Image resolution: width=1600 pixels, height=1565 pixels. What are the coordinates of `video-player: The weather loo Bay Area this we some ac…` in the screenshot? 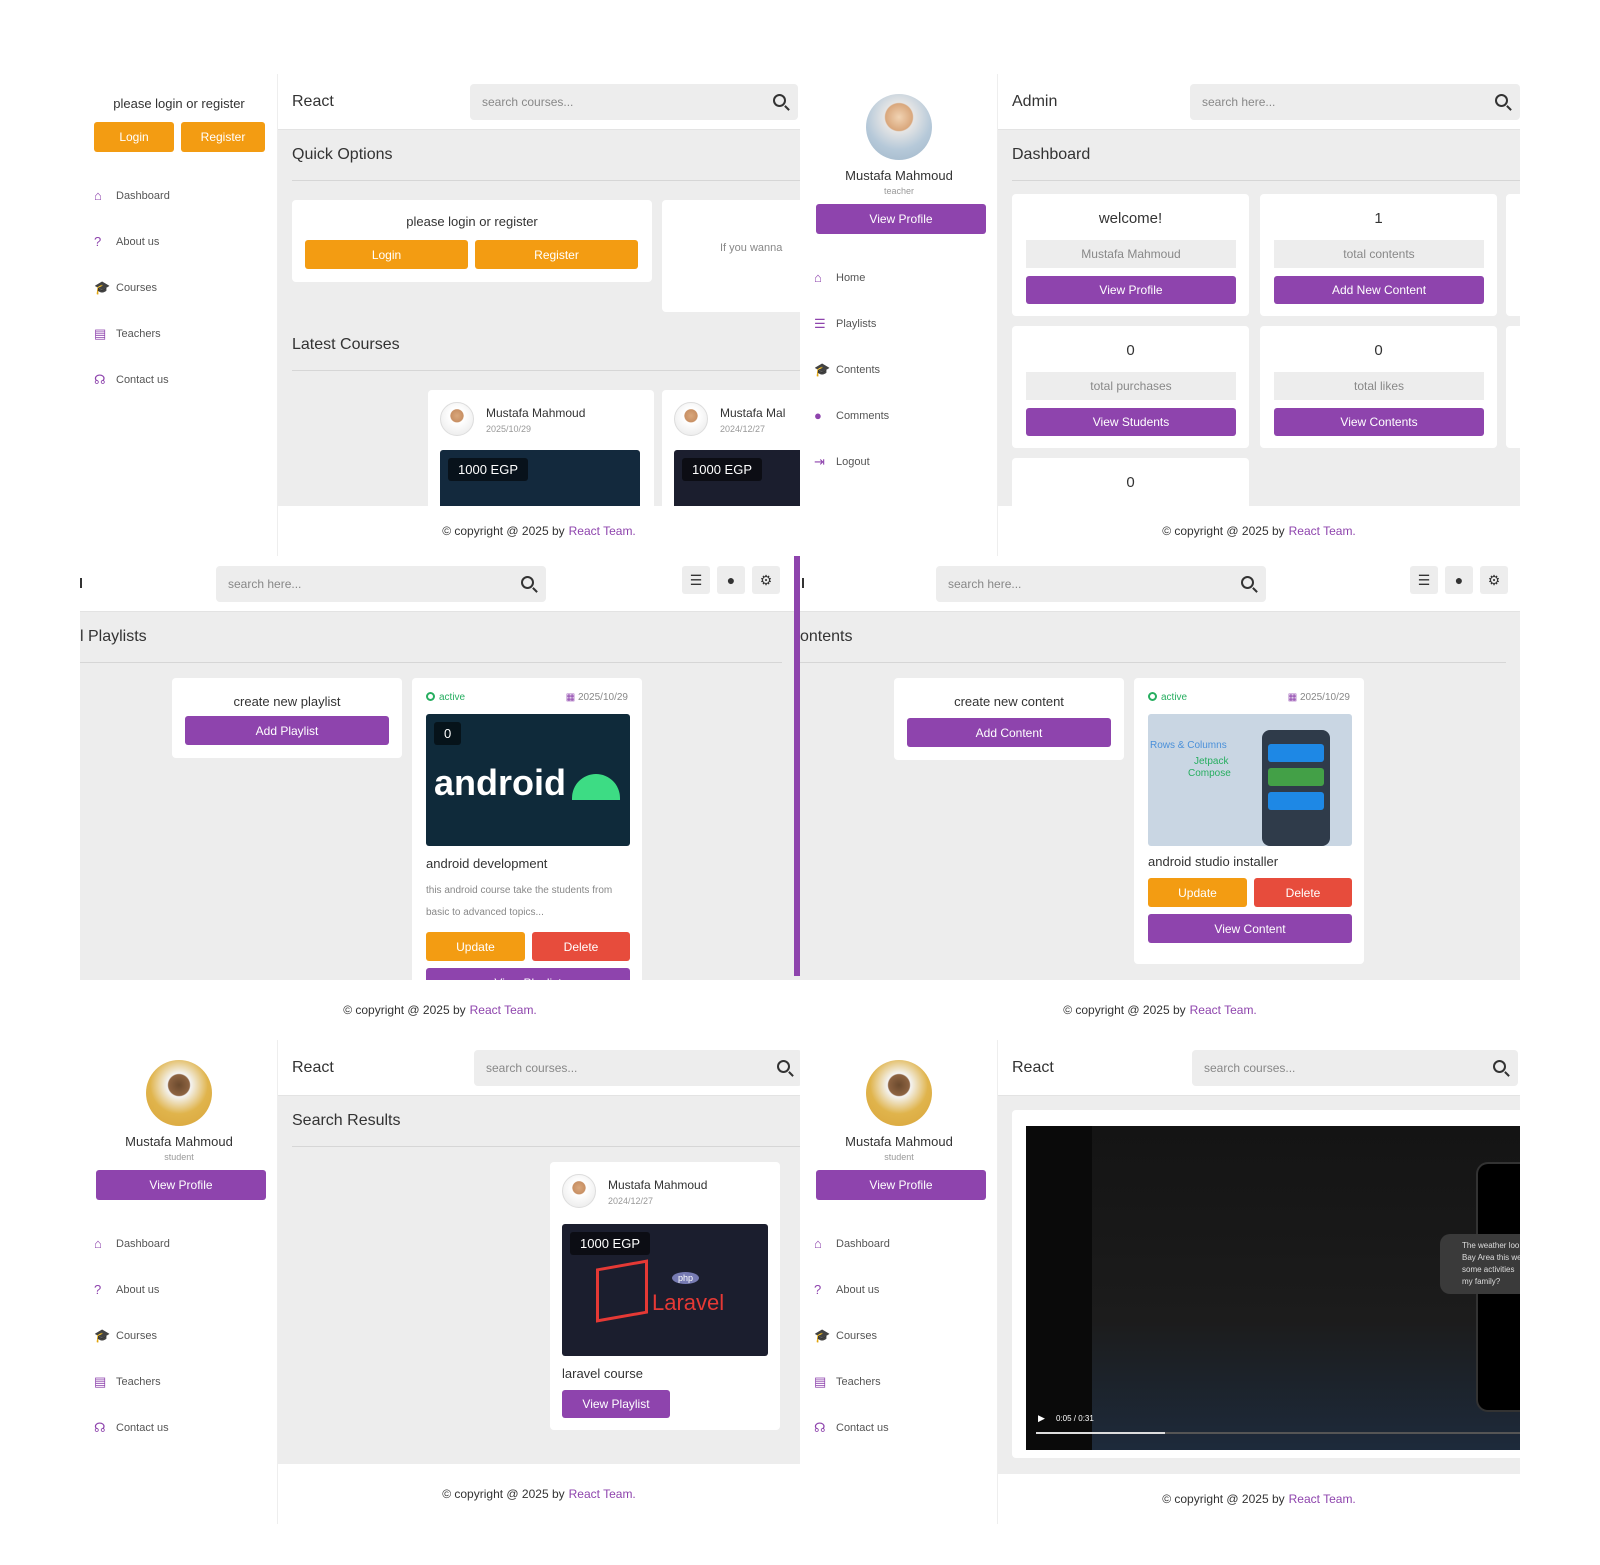 It's located at (1273, 1288).